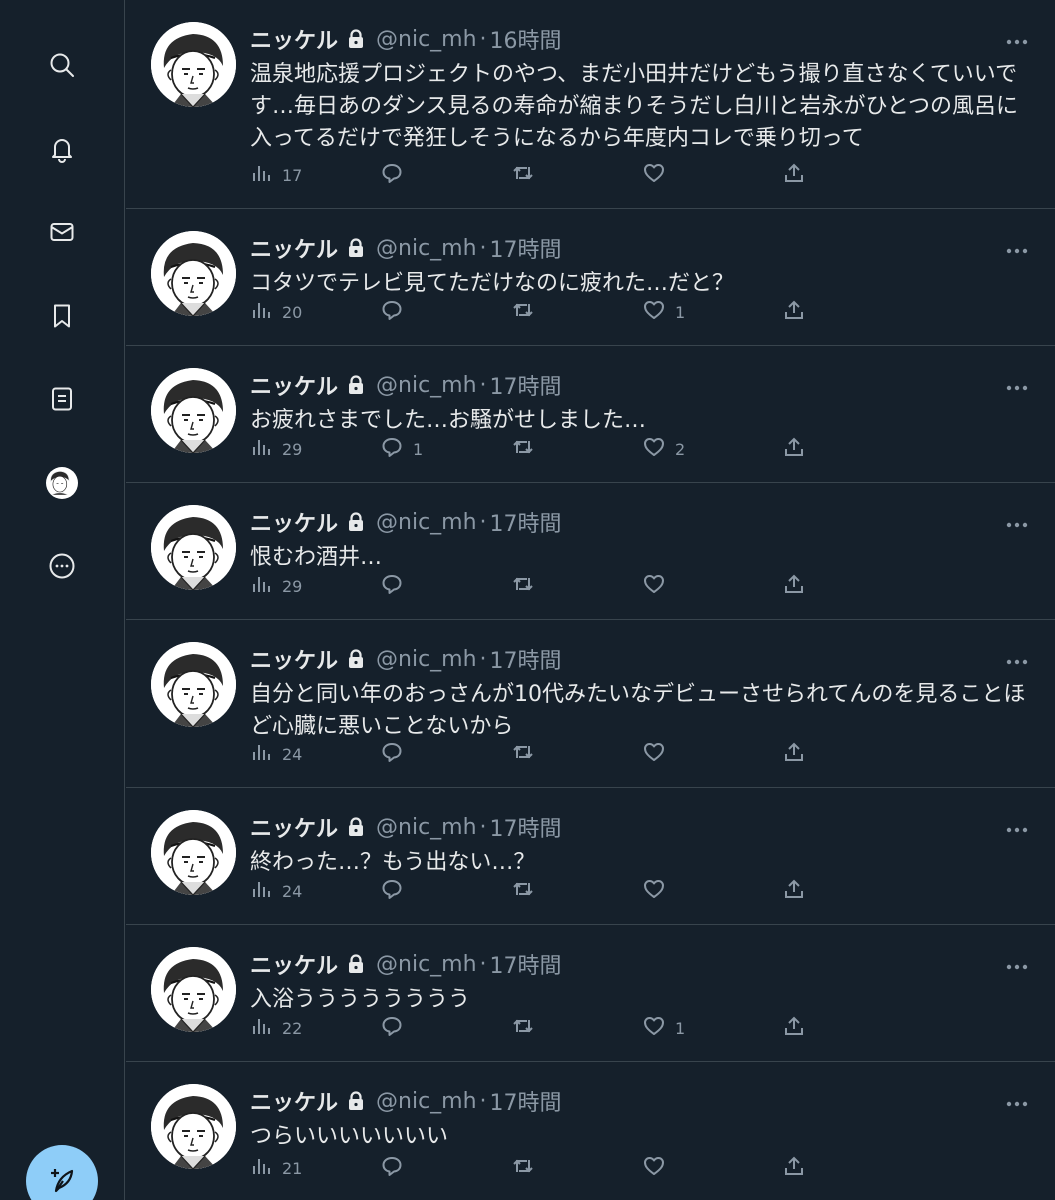 This screenshot has height=1200, width=1055. I want to click on nav-notifications, so click(62, 149).